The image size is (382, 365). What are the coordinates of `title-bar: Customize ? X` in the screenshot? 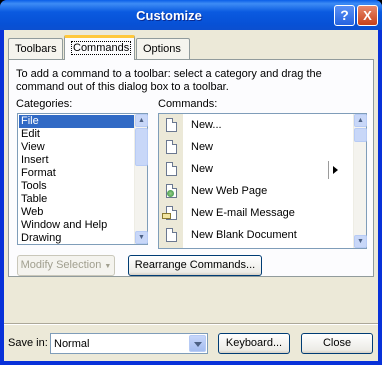 It's located at (191, 15).